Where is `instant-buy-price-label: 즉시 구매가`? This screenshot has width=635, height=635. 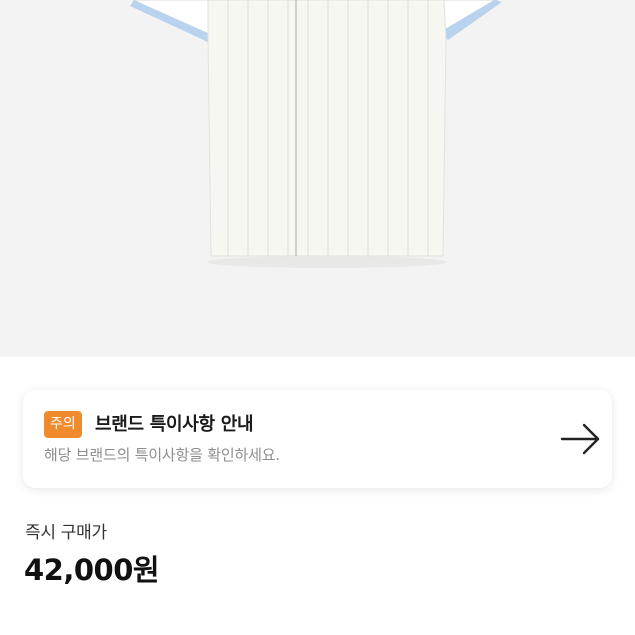 instant-buy-price-label: 즉시 구매가 is located at coordinates (66, 533).